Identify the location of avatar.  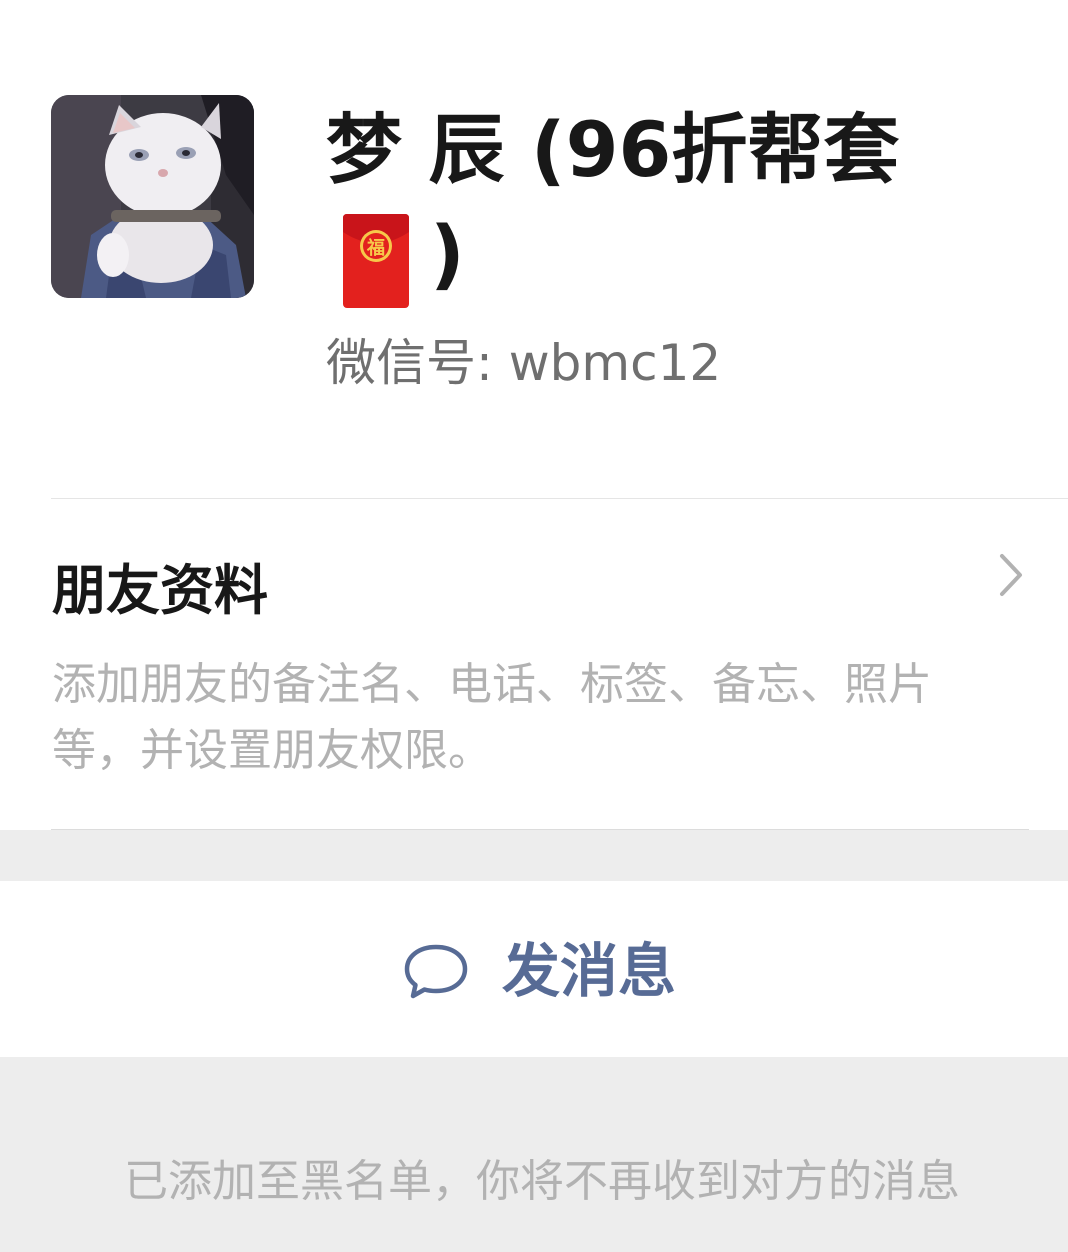
(152, 196).